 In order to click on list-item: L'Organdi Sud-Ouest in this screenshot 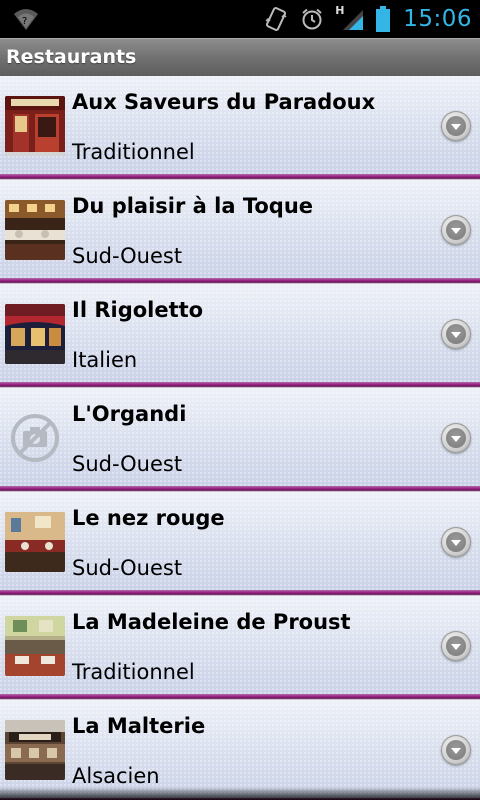, I will do `click(240, 440)`.